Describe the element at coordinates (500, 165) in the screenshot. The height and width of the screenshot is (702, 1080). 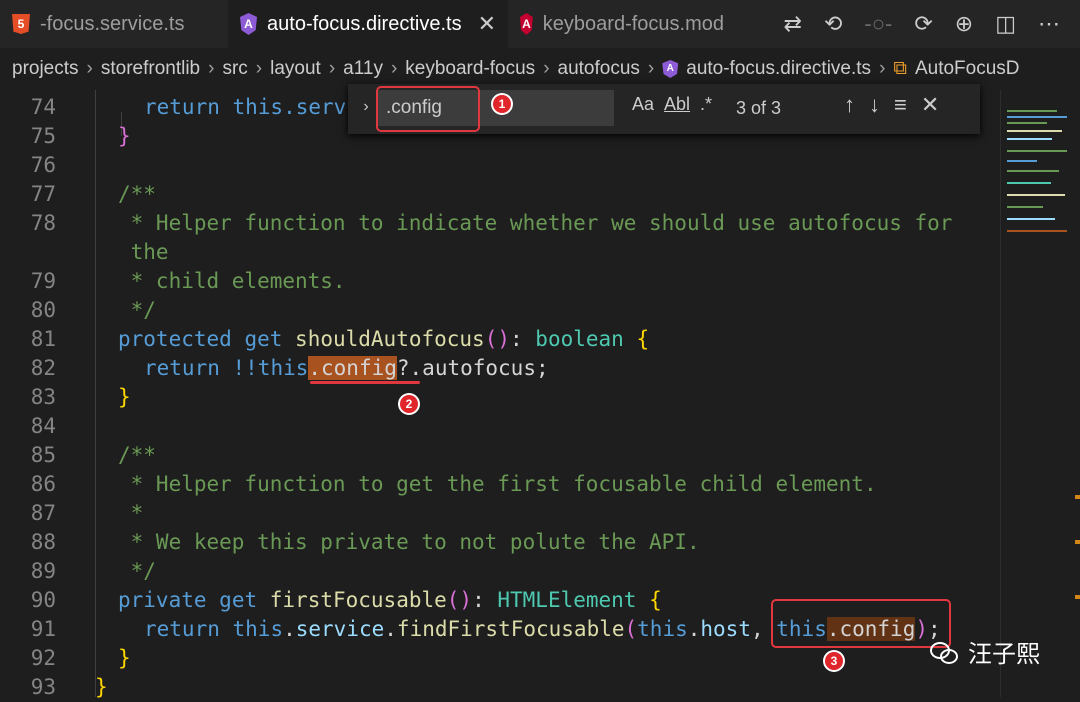
I see `code-line: 76` at that location.